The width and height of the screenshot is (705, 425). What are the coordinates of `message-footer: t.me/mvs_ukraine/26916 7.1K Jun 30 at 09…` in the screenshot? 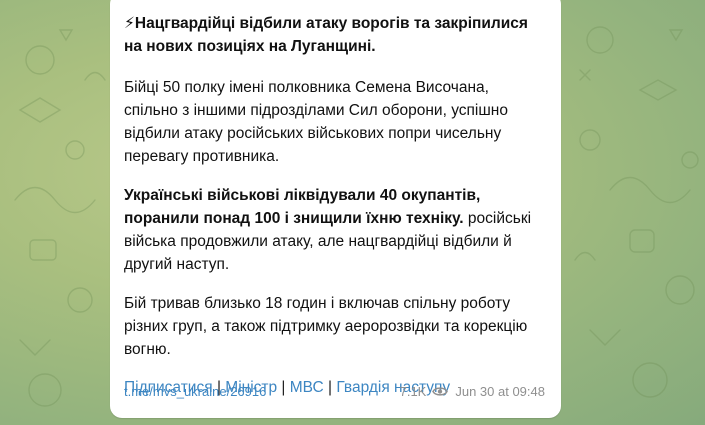 It's located at (335, 393).